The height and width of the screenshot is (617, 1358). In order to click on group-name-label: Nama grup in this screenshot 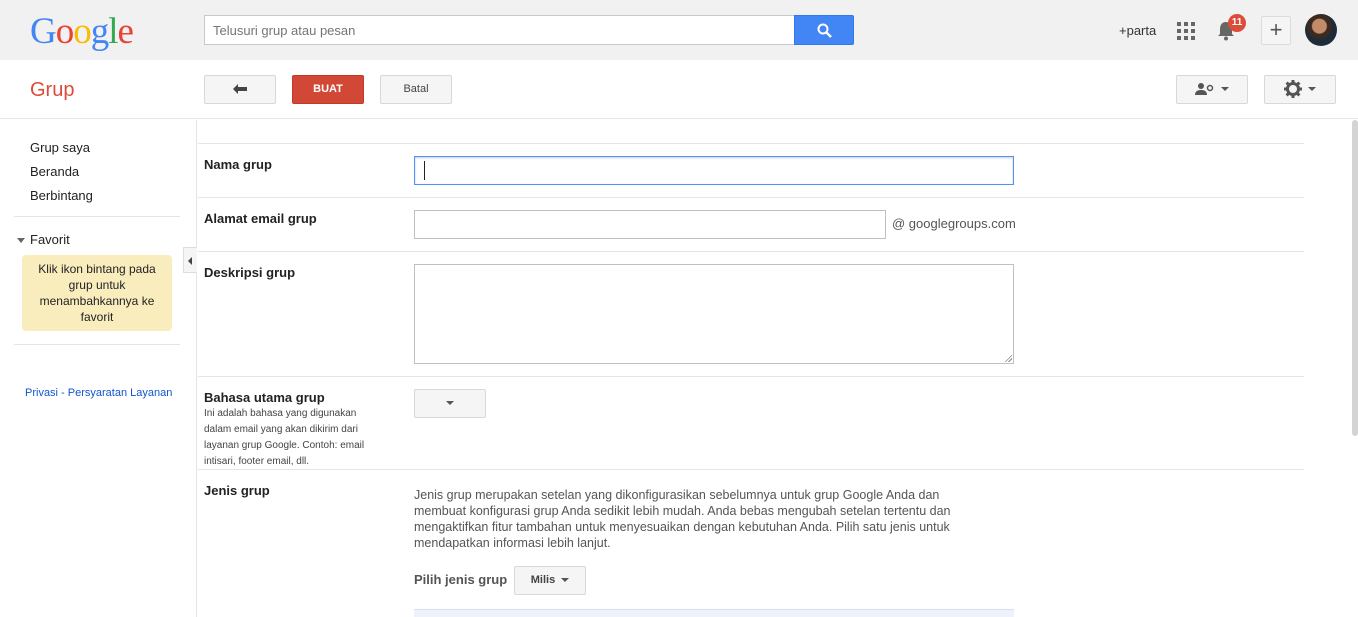, I will do `click(238, 164)`.